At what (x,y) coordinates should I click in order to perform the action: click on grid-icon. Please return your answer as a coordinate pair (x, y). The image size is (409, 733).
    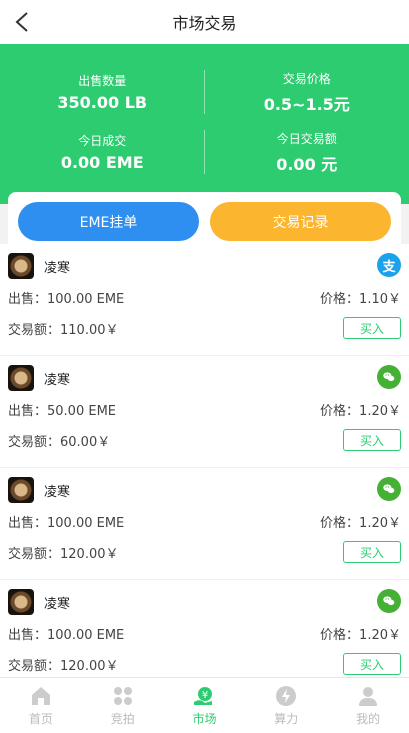
    Looking at the image, I should click on (122, 696).